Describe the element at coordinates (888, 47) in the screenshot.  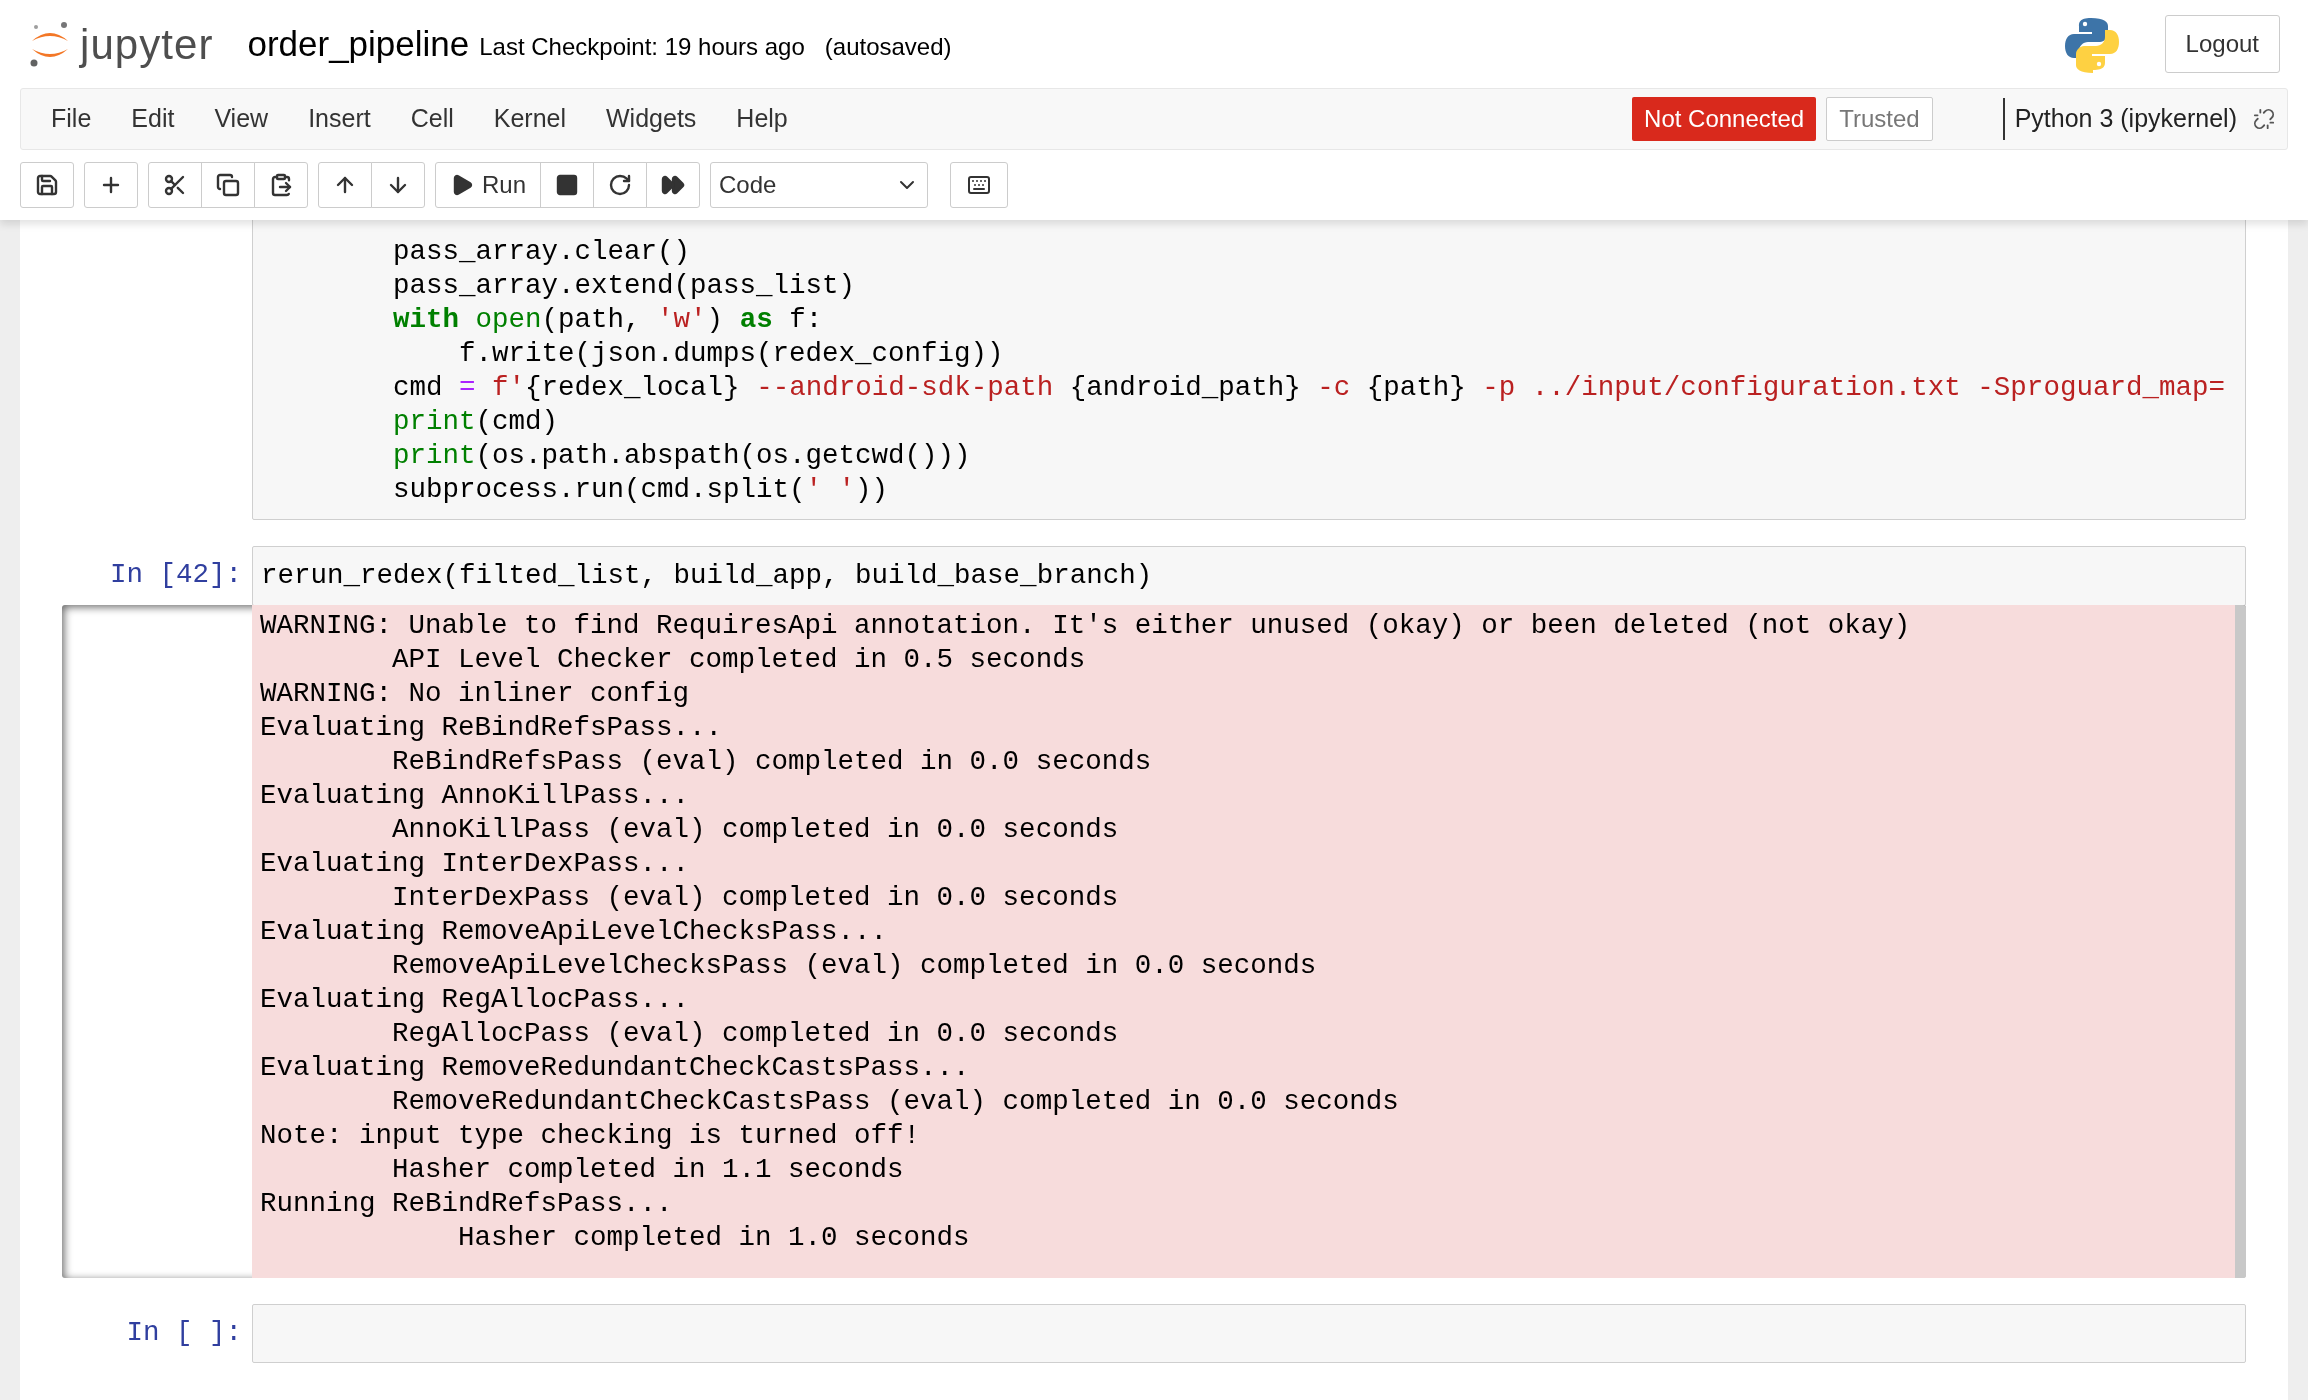
I see `autosave-status: (autosaved)` at that location.